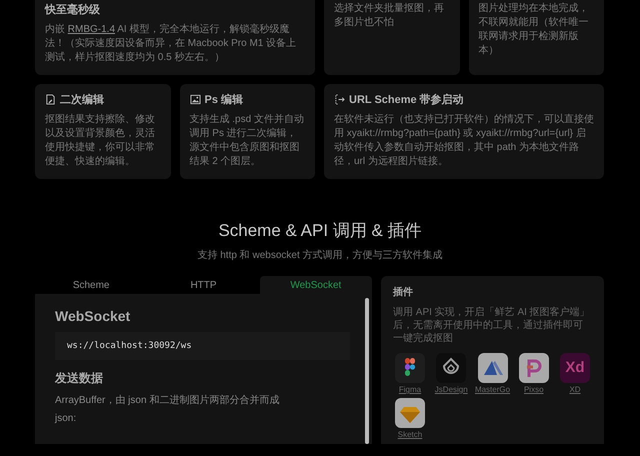  I want to click on code-block: ws://localhost:30092/ws, so click(202, 346).